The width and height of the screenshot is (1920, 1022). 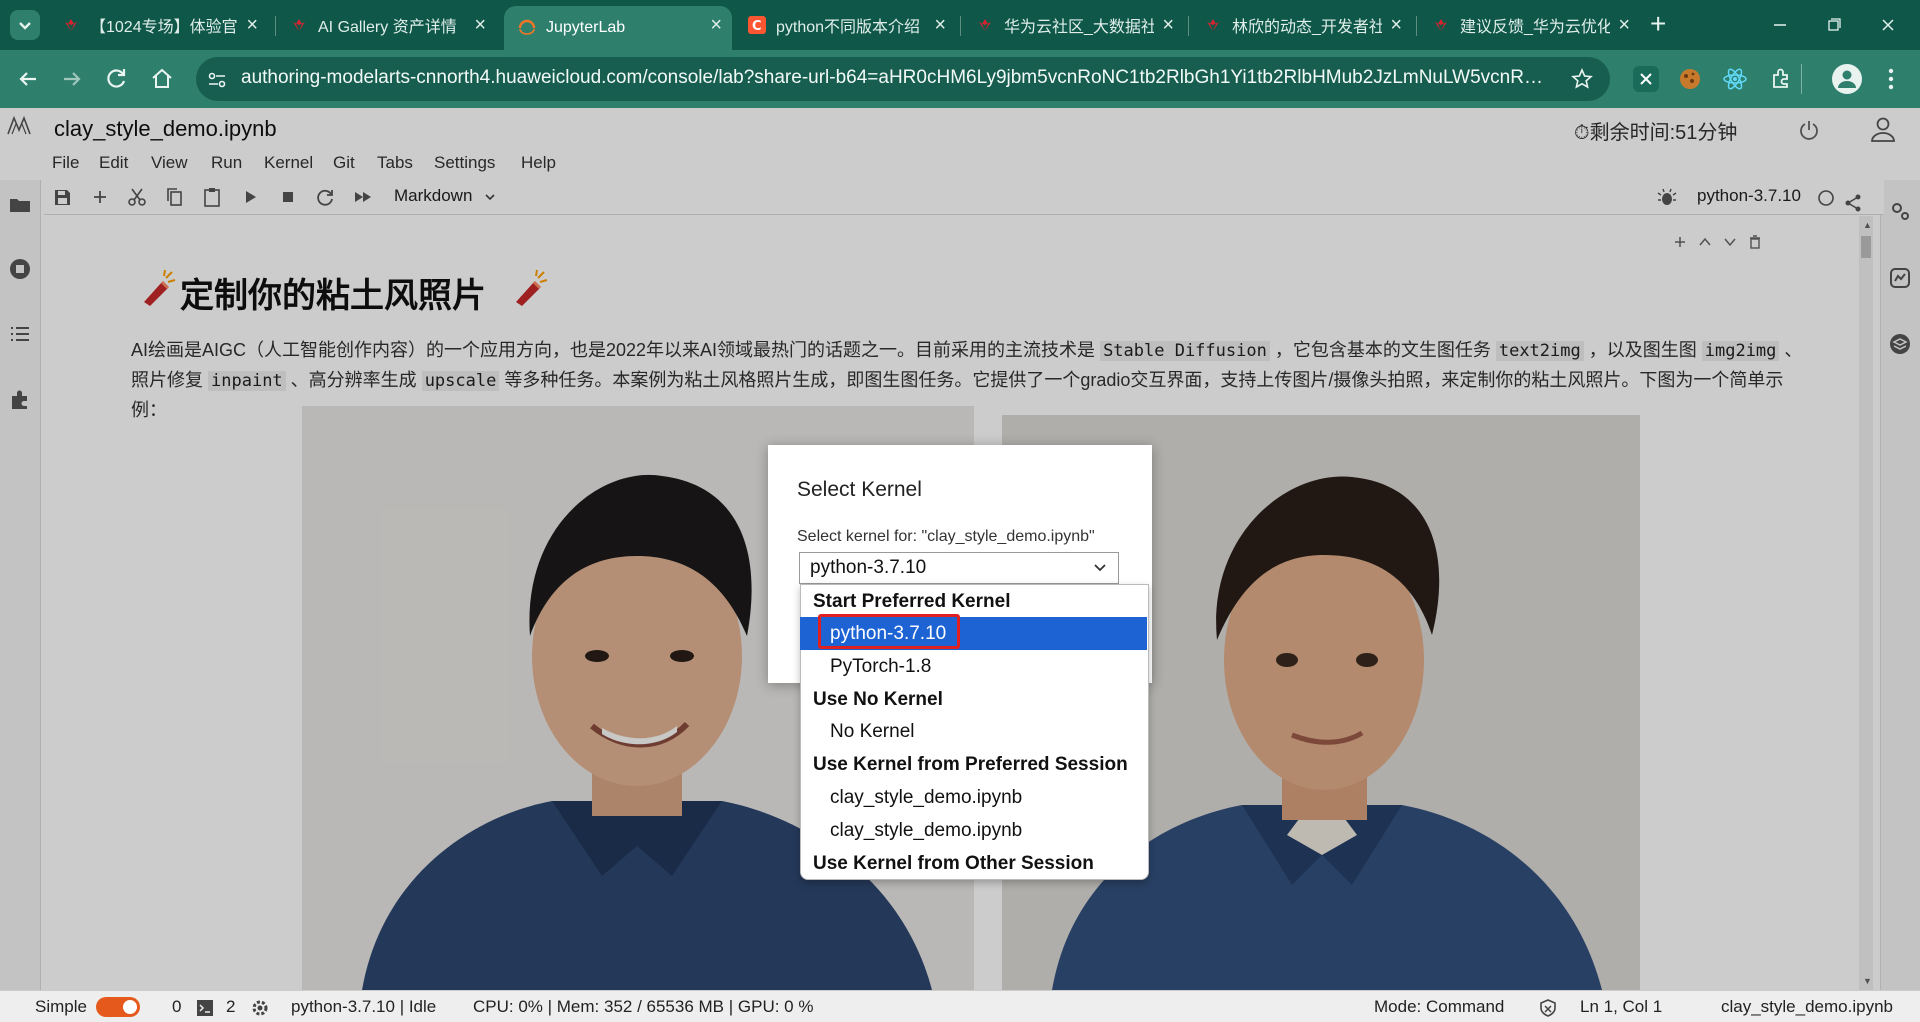 I want to click on cookie-extension-icon, so click(x=1690, y=79).